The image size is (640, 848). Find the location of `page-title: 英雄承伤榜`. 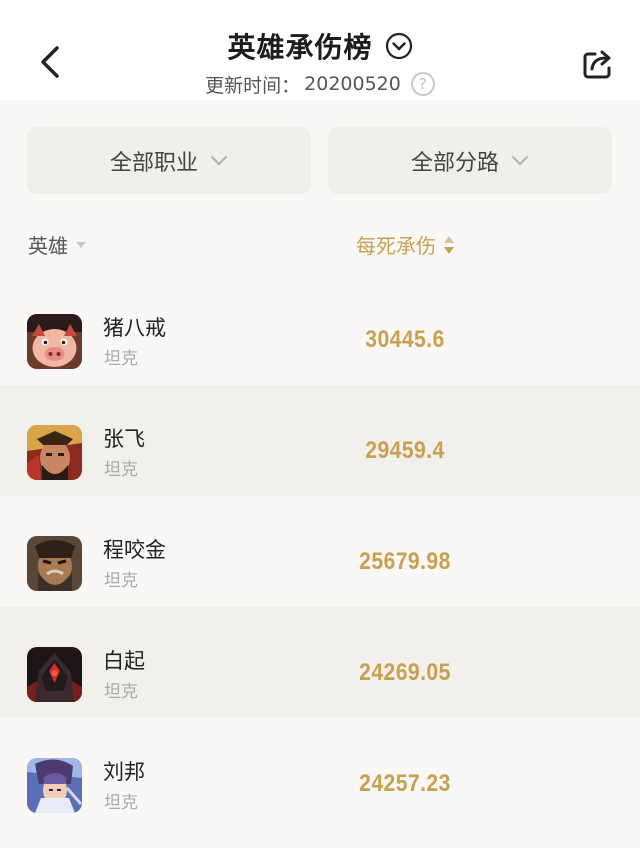

page-title: 英雄承伤榜 is located at coordinates (300, 47).